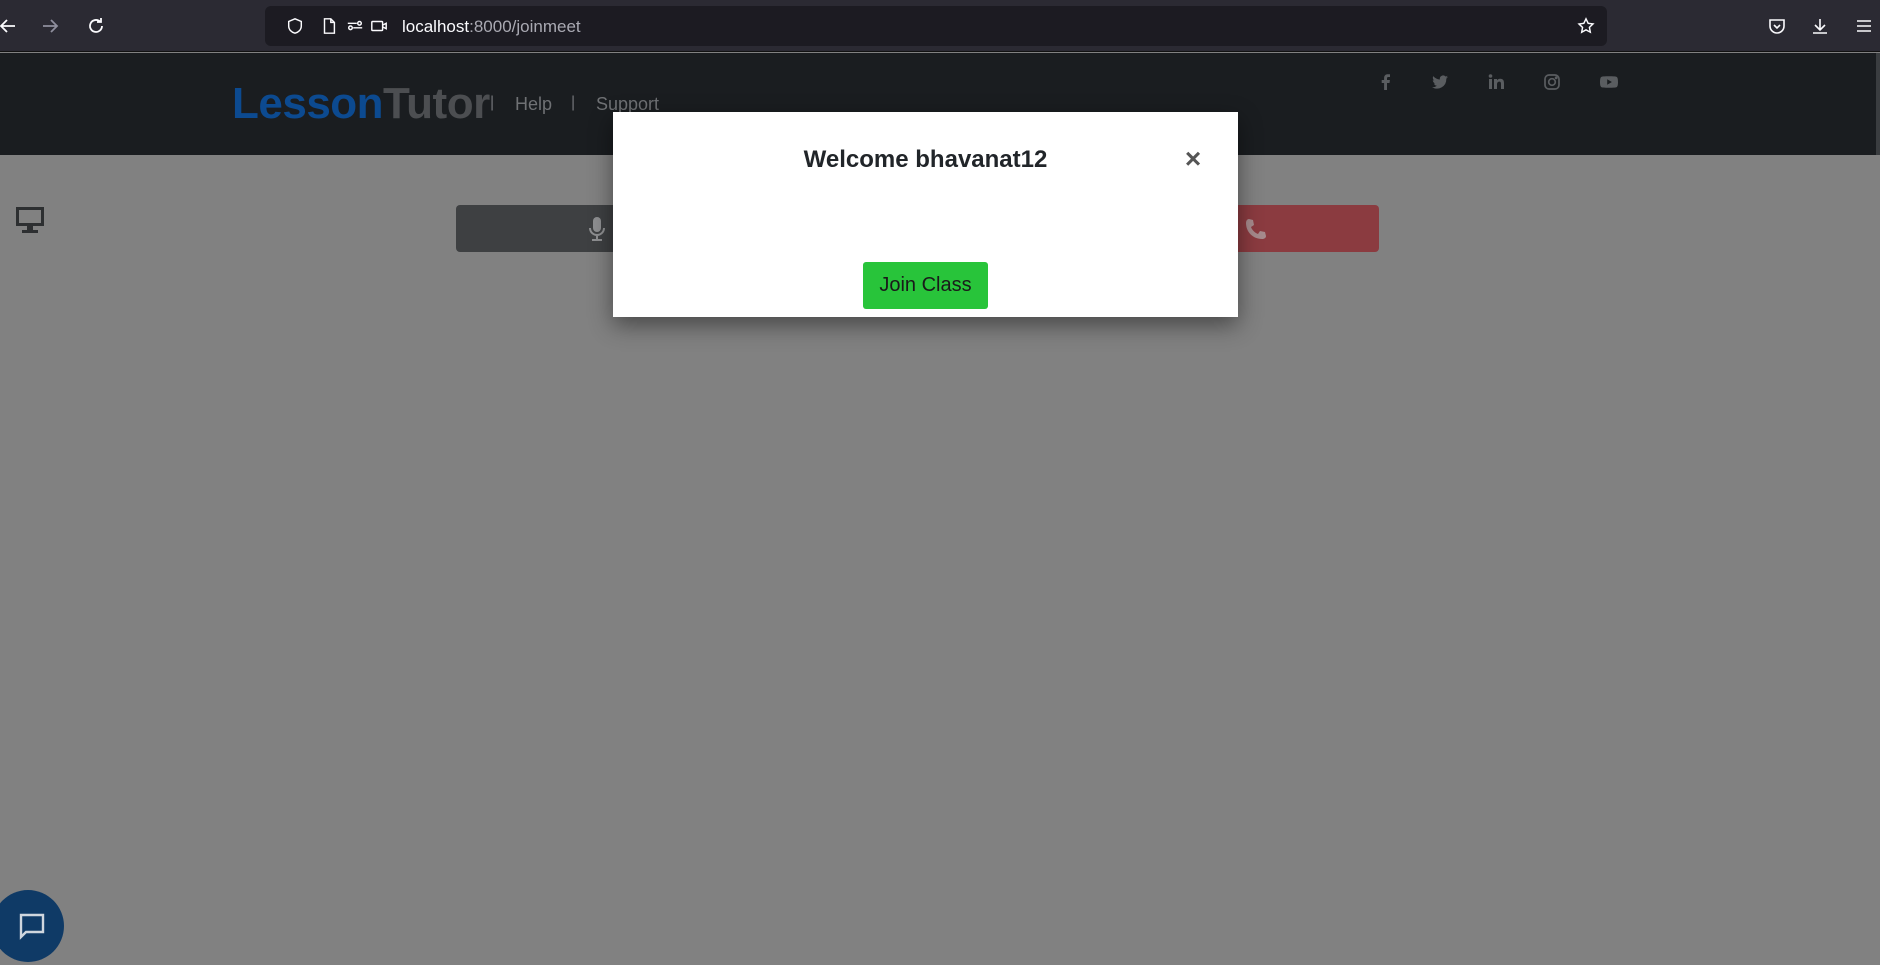  What do you see at coordinates (1496, 82) in the screenshot?
I see `linkedin-icon` at bounding box center [1496, 82].